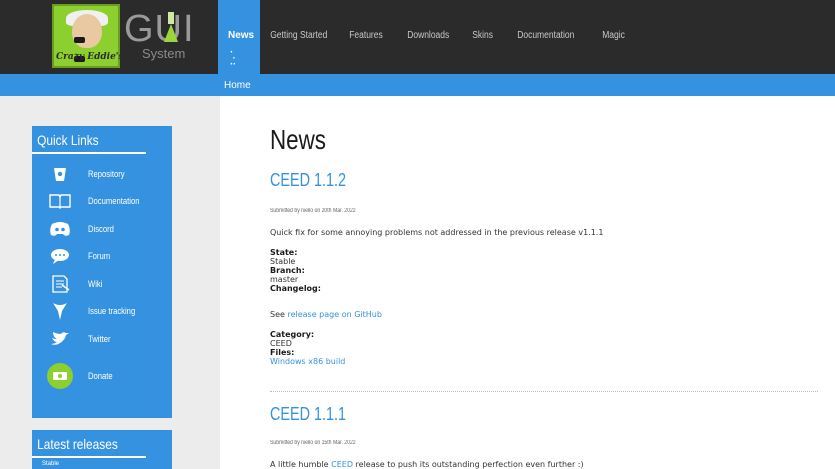 Image resolution: width=835 pixels, height=469 pixels. I want to click on post-submitted: Submitted by niello on 15th Mar. 2022, so click(313, 443).